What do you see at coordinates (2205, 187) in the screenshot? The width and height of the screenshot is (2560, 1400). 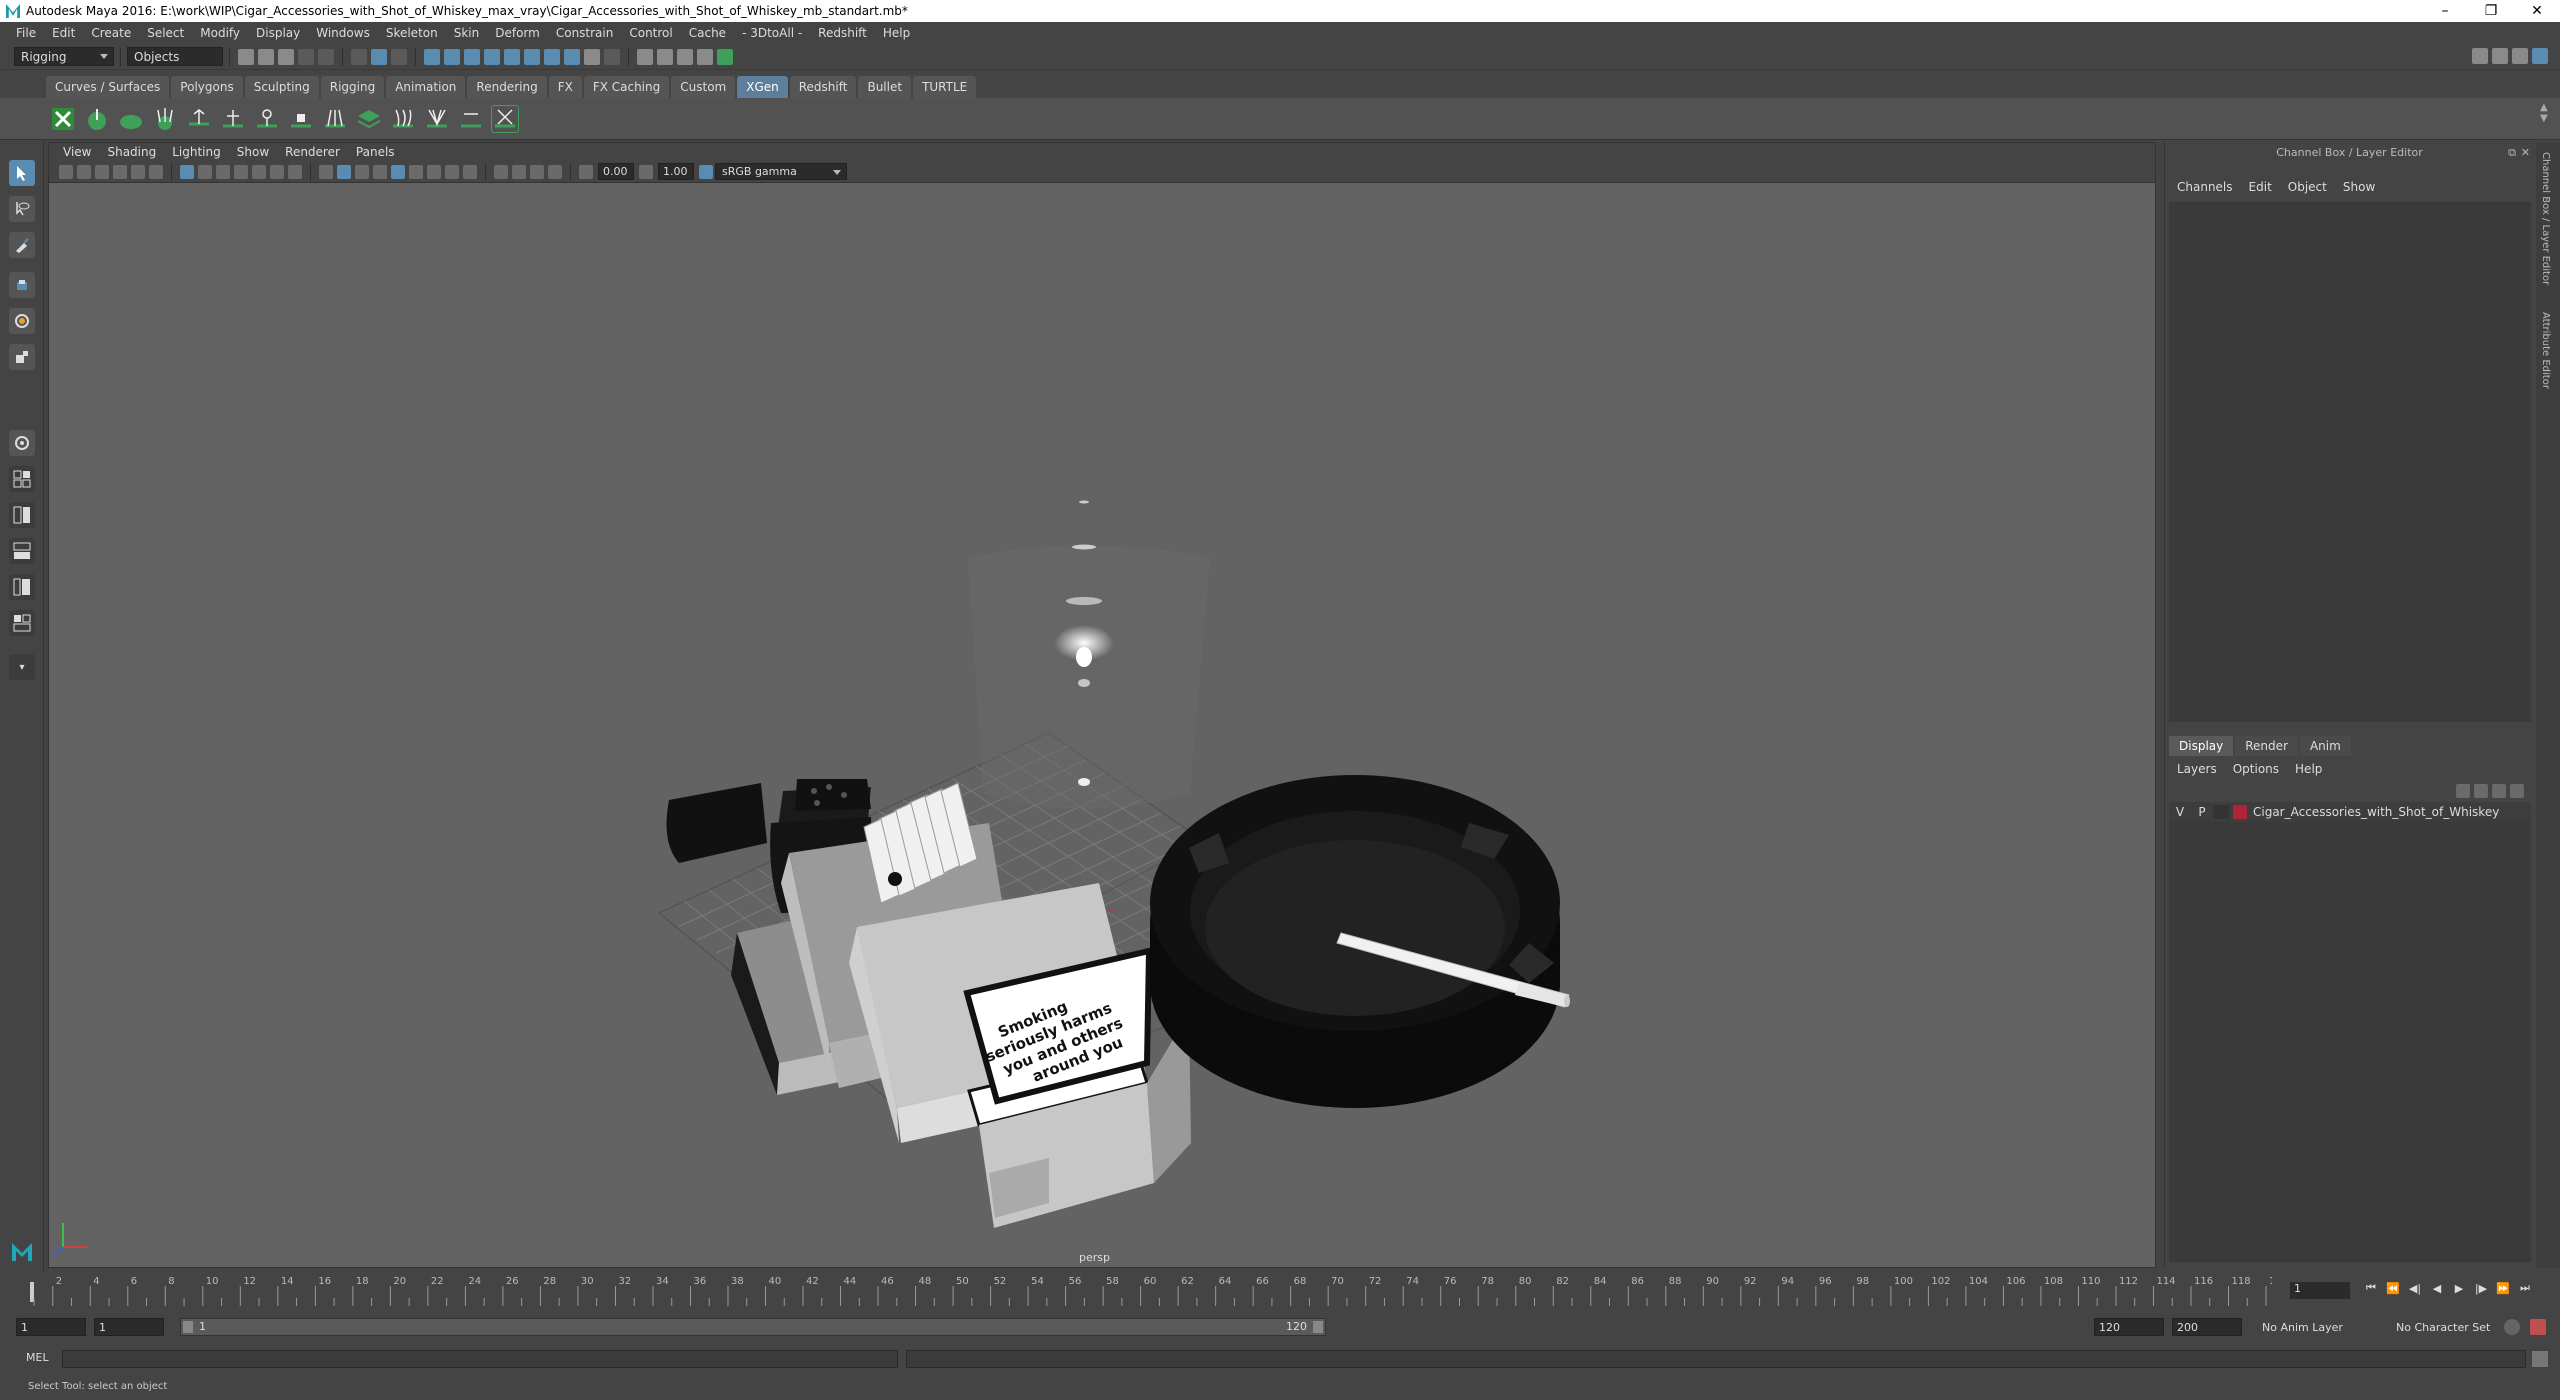 I see `channel-box-menu-channels: Channels` at bounding box center [2205, 187].